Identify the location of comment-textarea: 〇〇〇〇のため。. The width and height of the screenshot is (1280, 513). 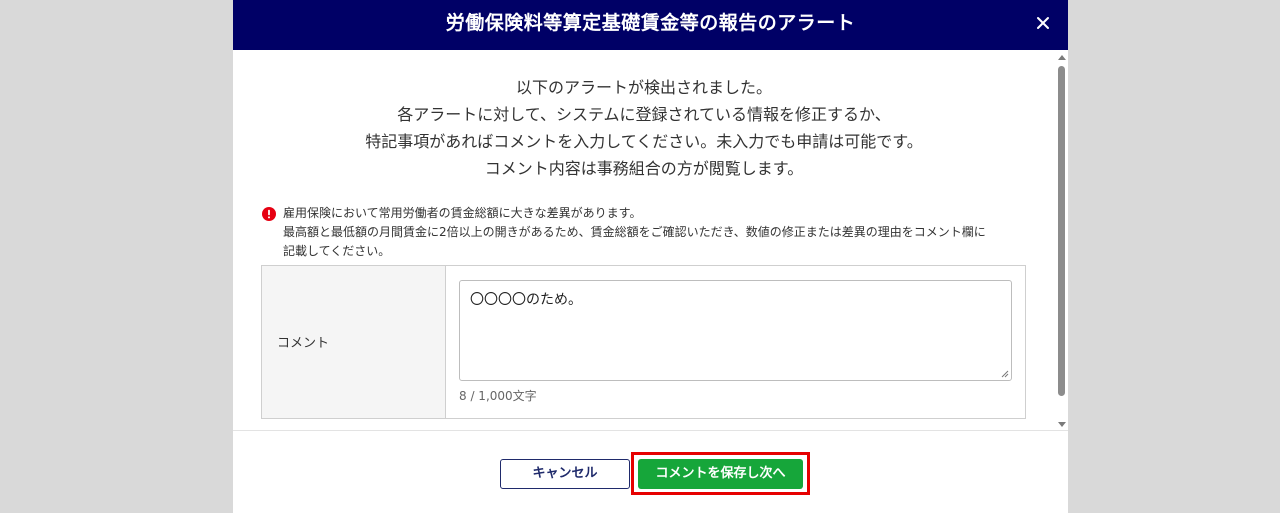
(735, 330).